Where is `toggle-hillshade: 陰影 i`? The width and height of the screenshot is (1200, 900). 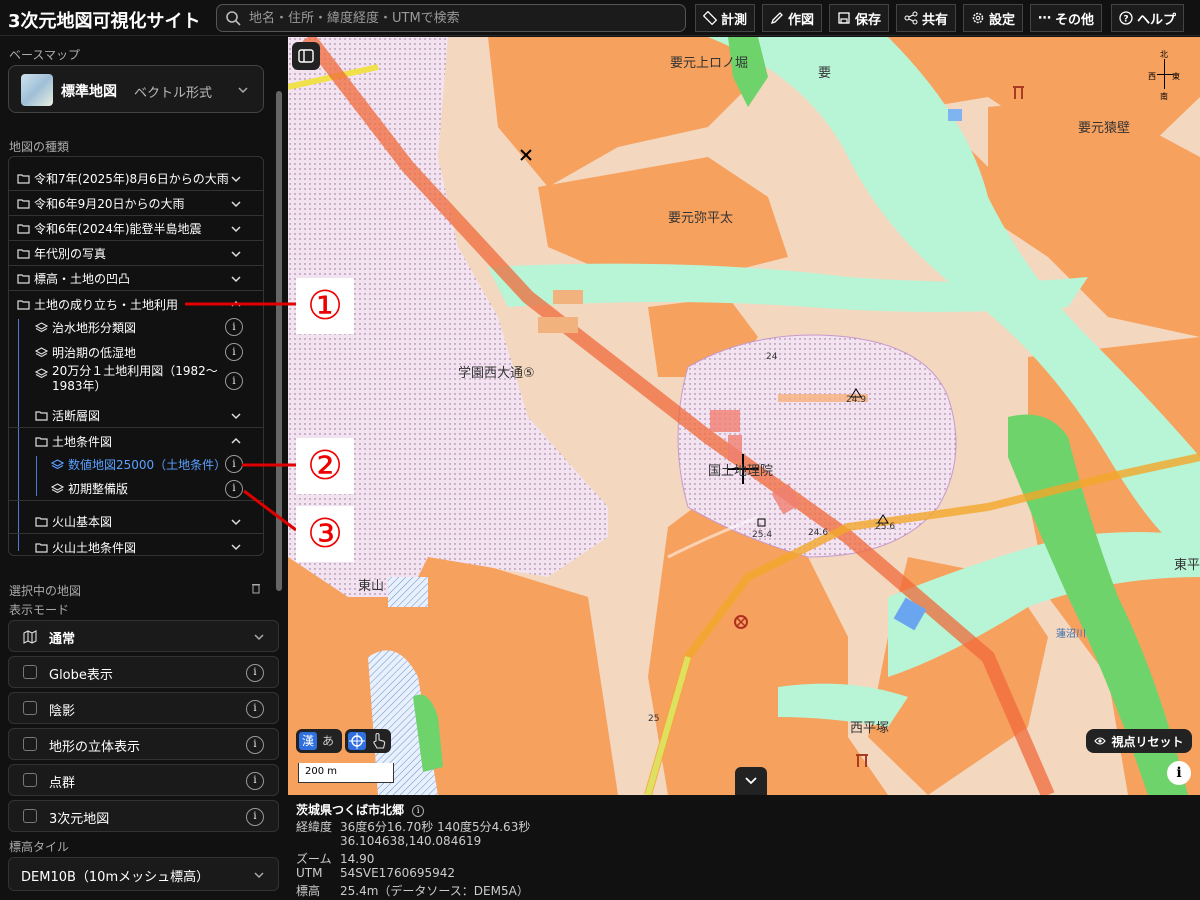
toggle-hillshade: 陰影 i is located at coordinates (143, 708).